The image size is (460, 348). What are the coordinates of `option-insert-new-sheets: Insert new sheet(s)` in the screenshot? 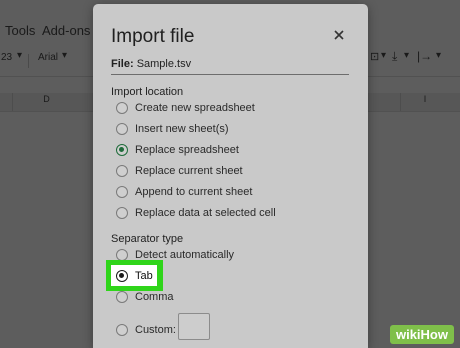 It's located at (172, 129).